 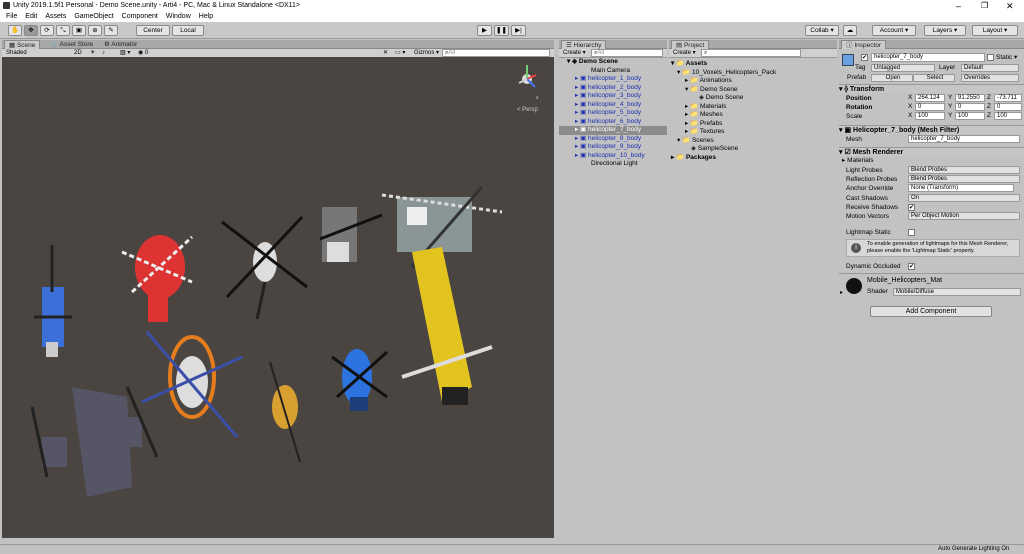 I want to click on rect-tool-icon: ▣, so click(x=79, y=30).